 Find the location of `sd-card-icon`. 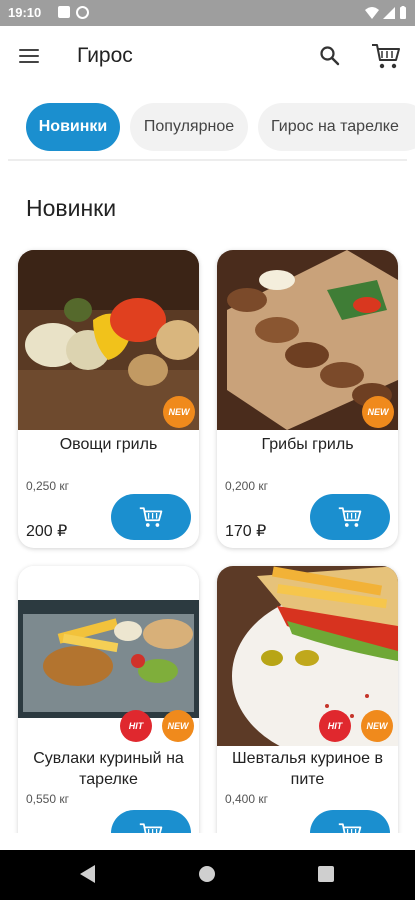

sd-card-icon is located at coordinates (64, 12).